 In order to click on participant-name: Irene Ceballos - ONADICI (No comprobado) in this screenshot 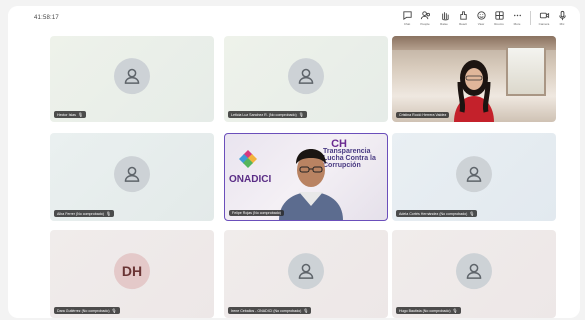, I will do `click(266, 310)`.